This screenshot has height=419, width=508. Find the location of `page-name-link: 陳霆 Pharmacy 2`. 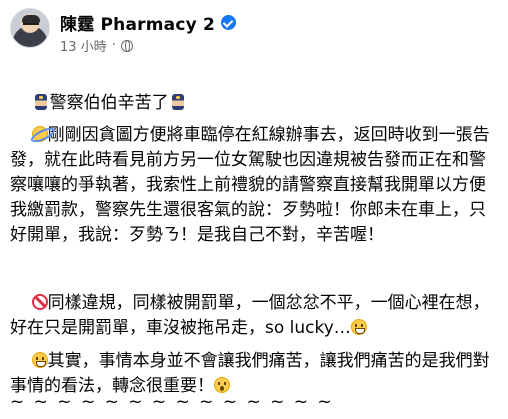

page-name-link: 陳霆 Pharmacy 2 is located at coordinates (137, 22).